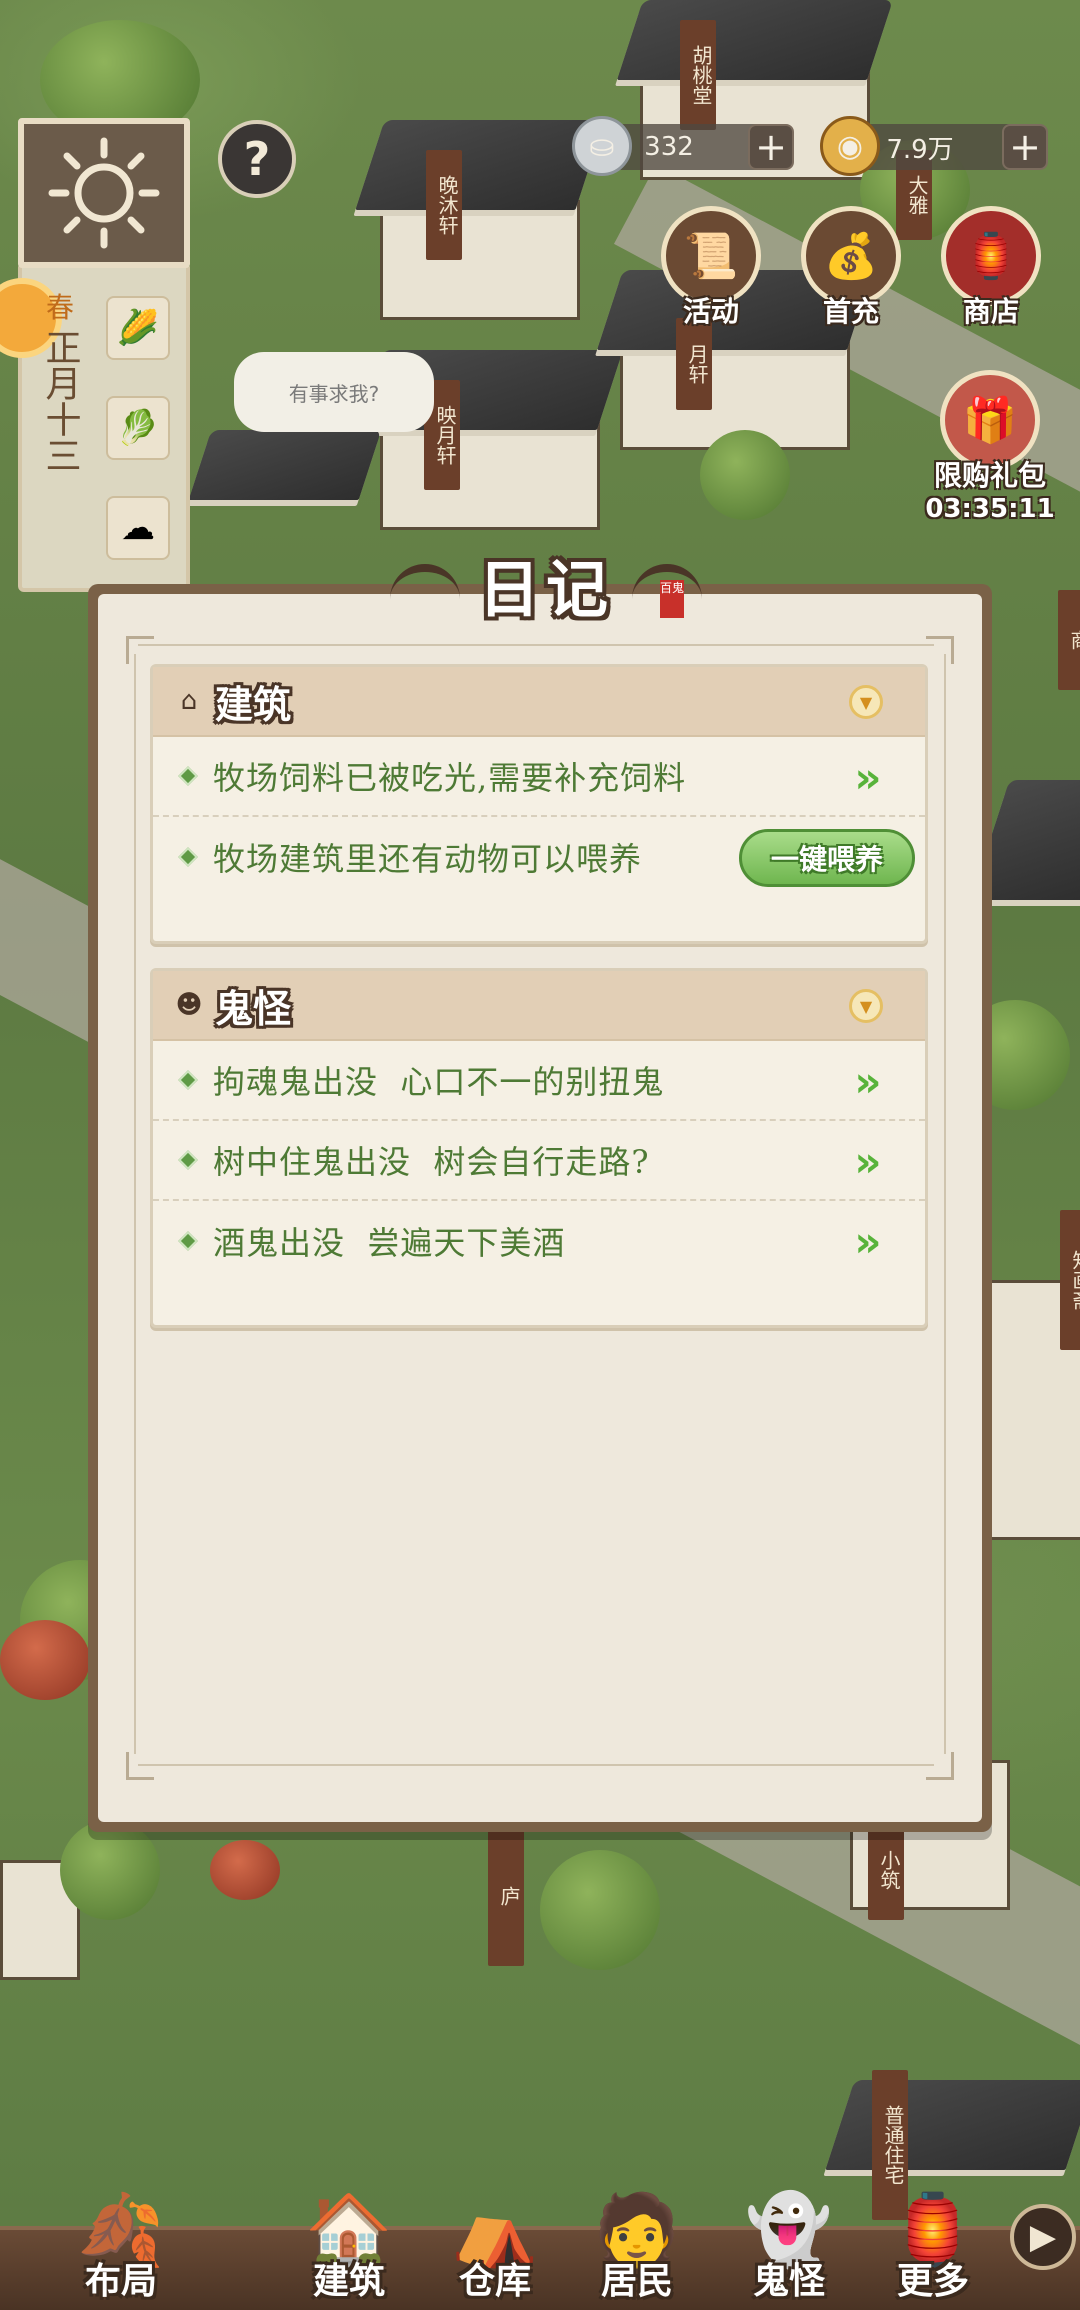 Image resolution: width=1080 pixels, height=2310 pixels. Describe the element at coordinates (59, 307) in the screenshot. I see `season-text: 春` at that location.